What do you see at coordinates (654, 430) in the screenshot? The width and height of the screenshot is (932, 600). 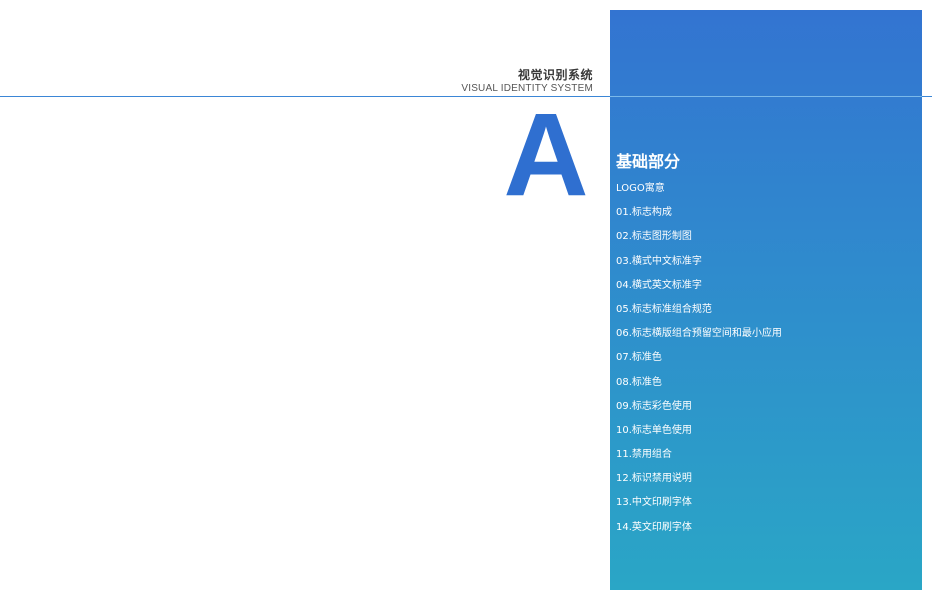 I see `toc-item: 10.标志单色使用` at bounding box center [654, 430].